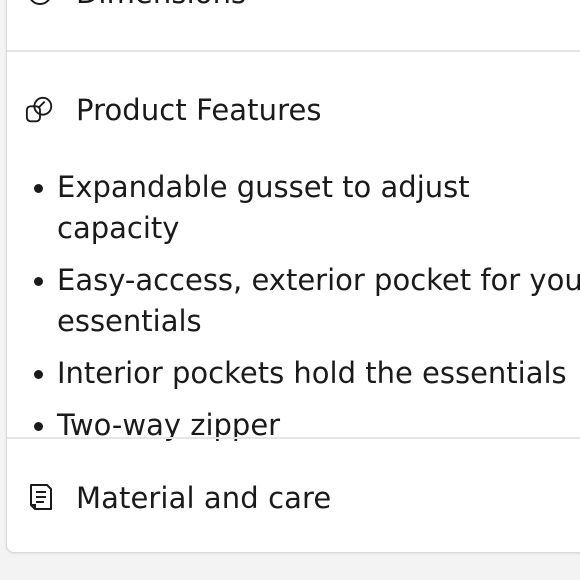 The height and width of the screenshot is (580, 580). I want to click on list-item: Expandable gusset to adjust capacity, so click(293, 208).